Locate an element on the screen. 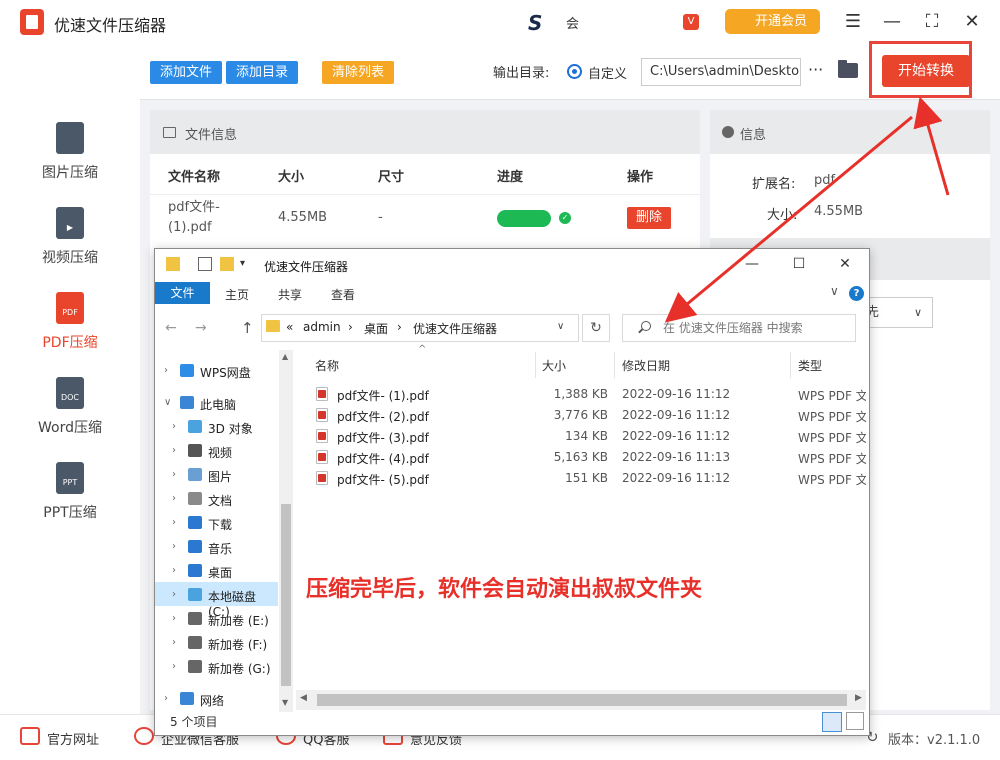 This screenshot has height=760, width=1000. forward-arrow-icon: → is located at coordinates (201, 328).